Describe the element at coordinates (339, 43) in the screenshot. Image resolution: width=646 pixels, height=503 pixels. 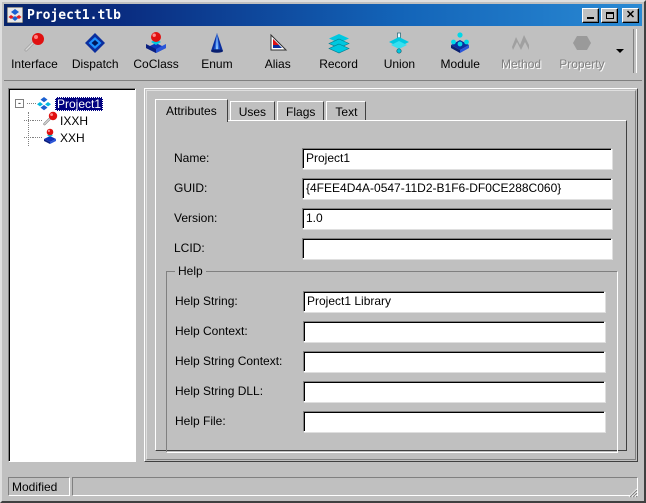
I see `record-icon` at that location.